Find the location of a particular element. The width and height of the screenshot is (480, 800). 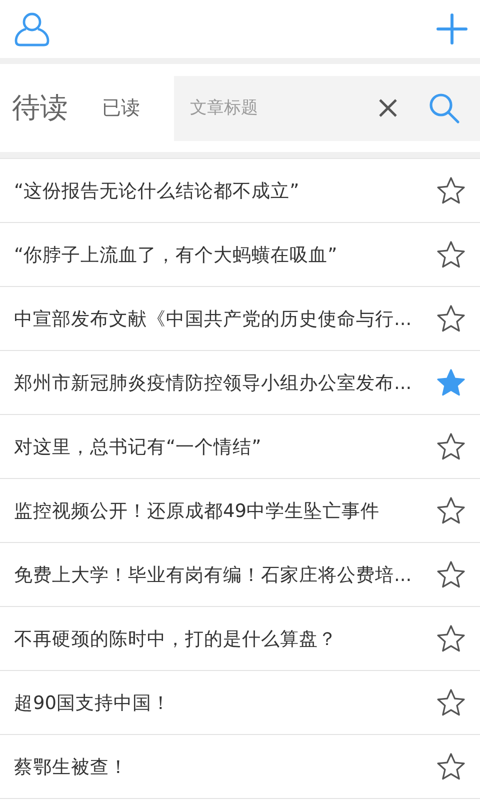

search-icon is located at coordinates (444, 108).